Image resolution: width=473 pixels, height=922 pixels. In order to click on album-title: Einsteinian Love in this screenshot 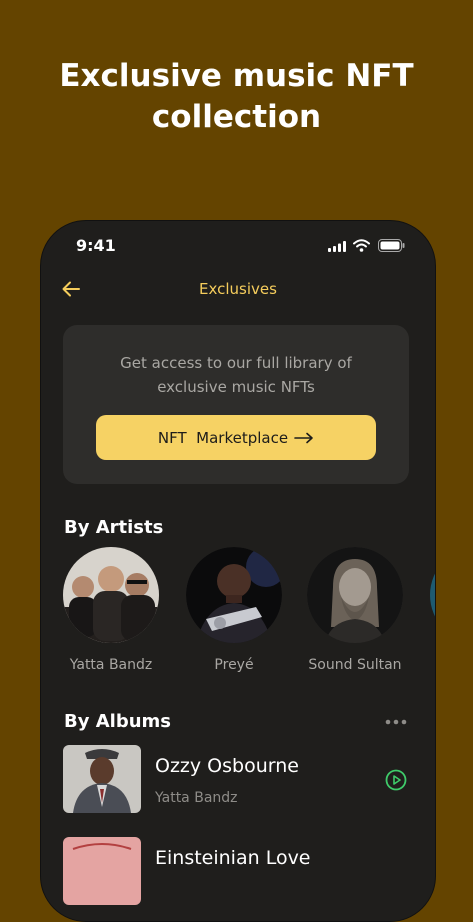, I will do `click(233, 858)`.